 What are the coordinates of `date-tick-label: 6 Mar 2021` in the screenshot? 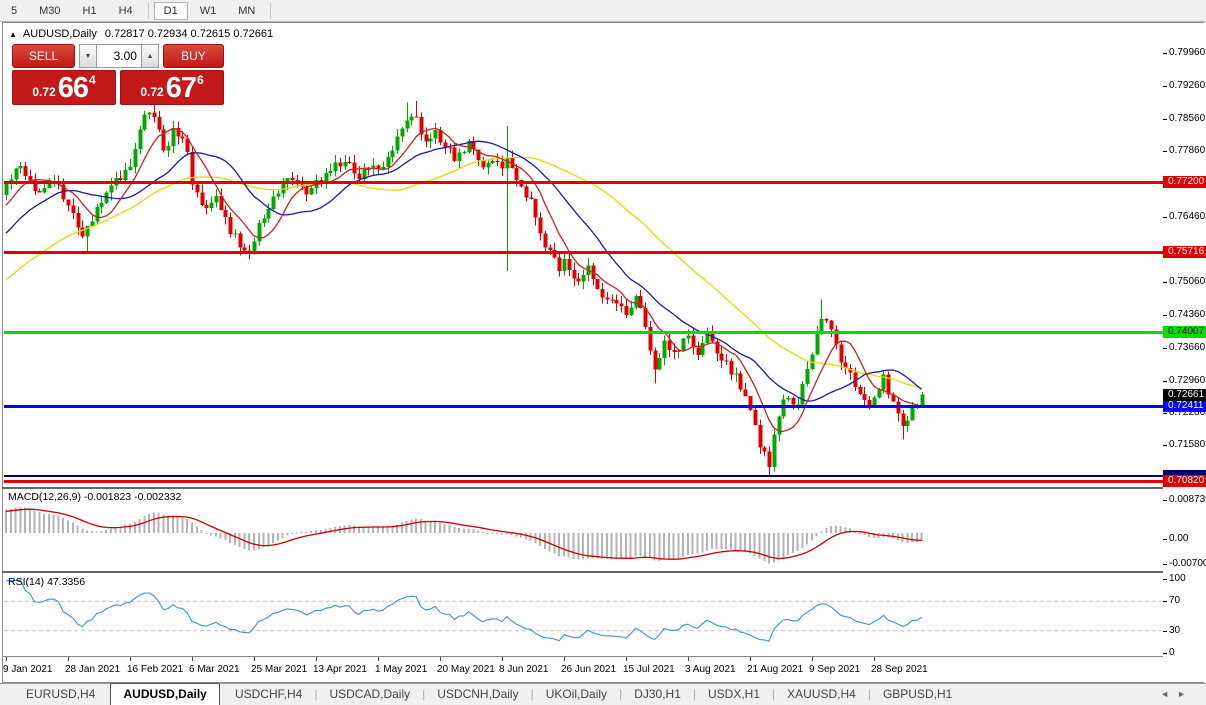 It's located at (214, 669).